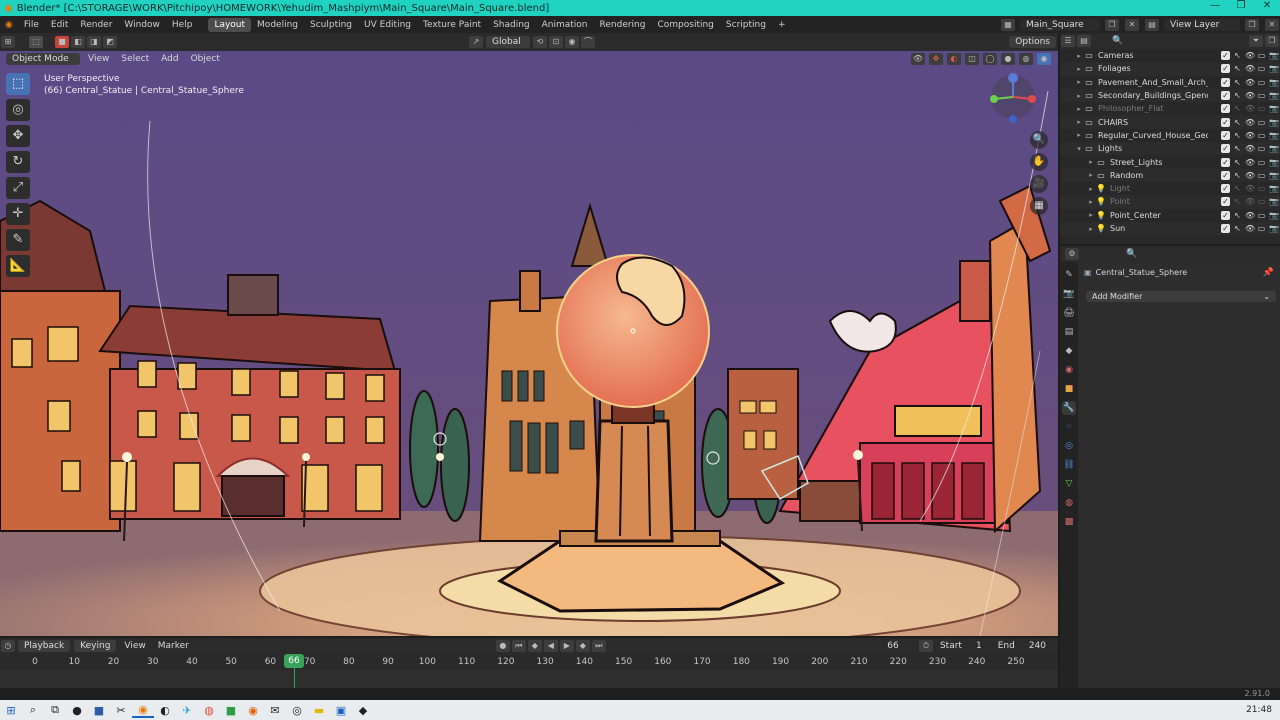 Image resolution: width=1280 pixels, height=720 pixels. Describe the element at coordinates (59, 25) in the screenshot. I see `menu-edit: Edit` at that location.